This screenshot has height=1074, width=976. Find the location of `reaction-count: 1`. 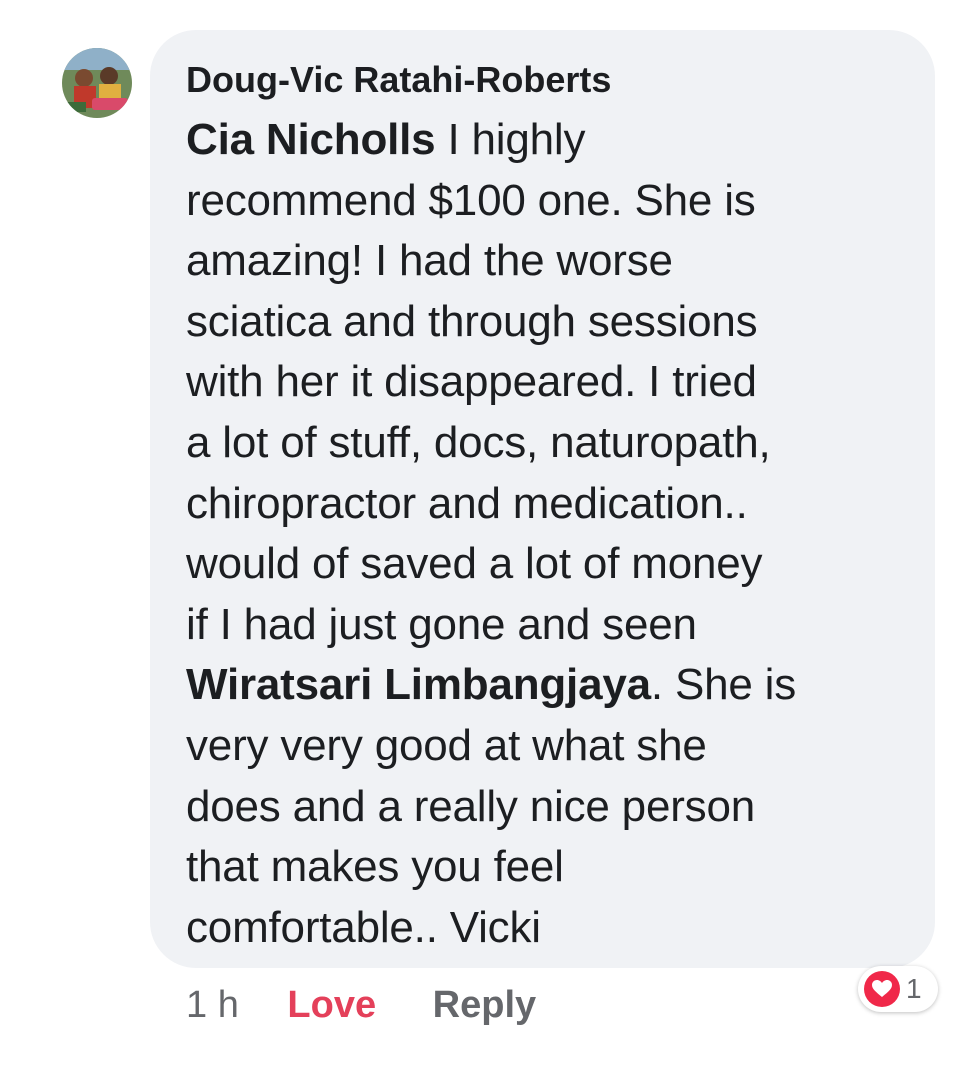

reaction-count: 1 is located at coordinates (914, 988).